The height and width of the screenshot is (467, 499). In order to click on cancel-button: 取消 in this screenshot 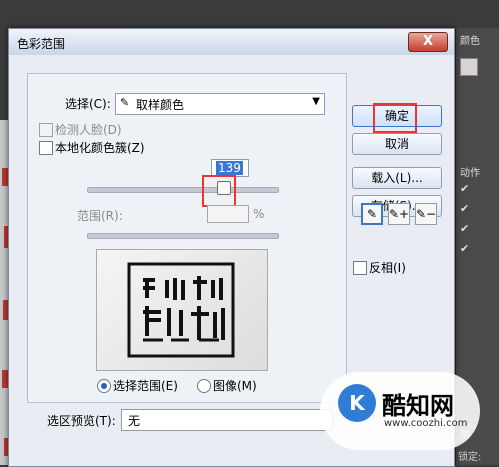, I will do `click(397, 144)`.